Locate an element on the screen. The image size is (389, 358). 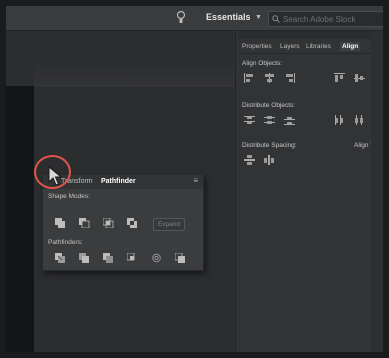
search-input is located at coordinates (333, 19).